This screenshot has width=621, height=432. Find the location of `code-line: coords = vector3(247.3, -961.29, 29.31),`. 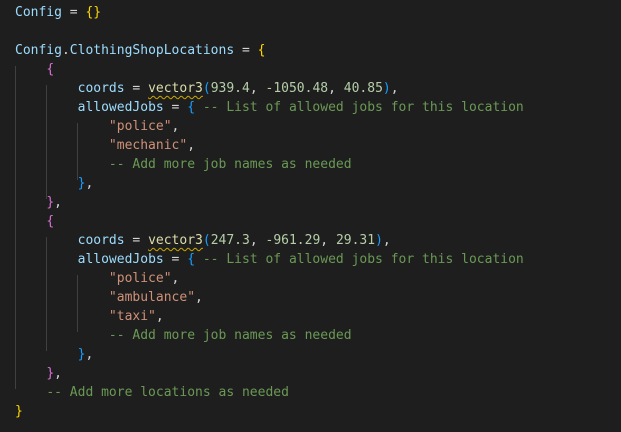

code-line: coords = vector3(247.3, -961.29, 29.31), is located at coordinates (203, 240).